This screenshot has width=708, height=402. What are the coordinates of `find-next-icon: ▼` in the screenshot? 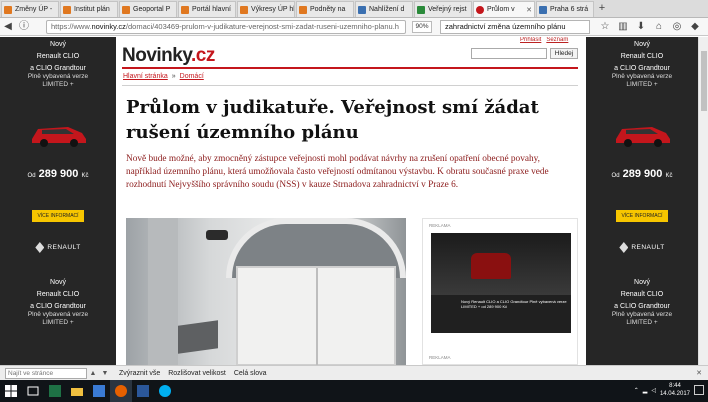 It's located at (105, 373).